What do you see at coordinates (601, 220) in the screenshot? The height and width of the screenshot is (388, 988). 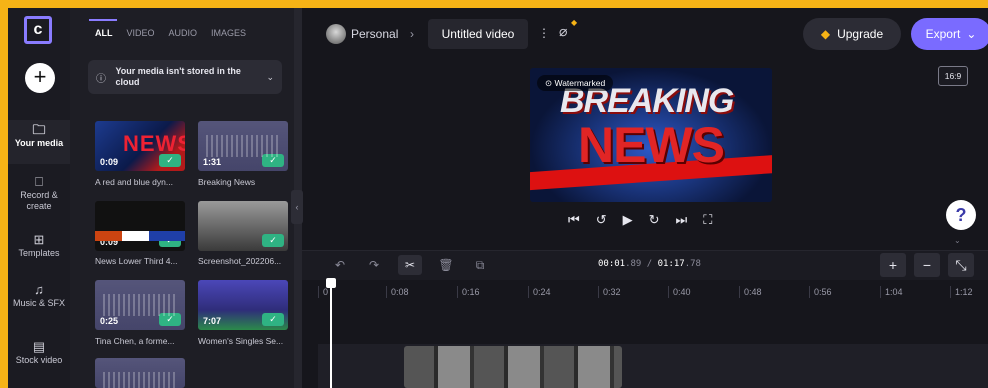 I see `rewind-5-icon: ↺` at bounding box center [601, 220].